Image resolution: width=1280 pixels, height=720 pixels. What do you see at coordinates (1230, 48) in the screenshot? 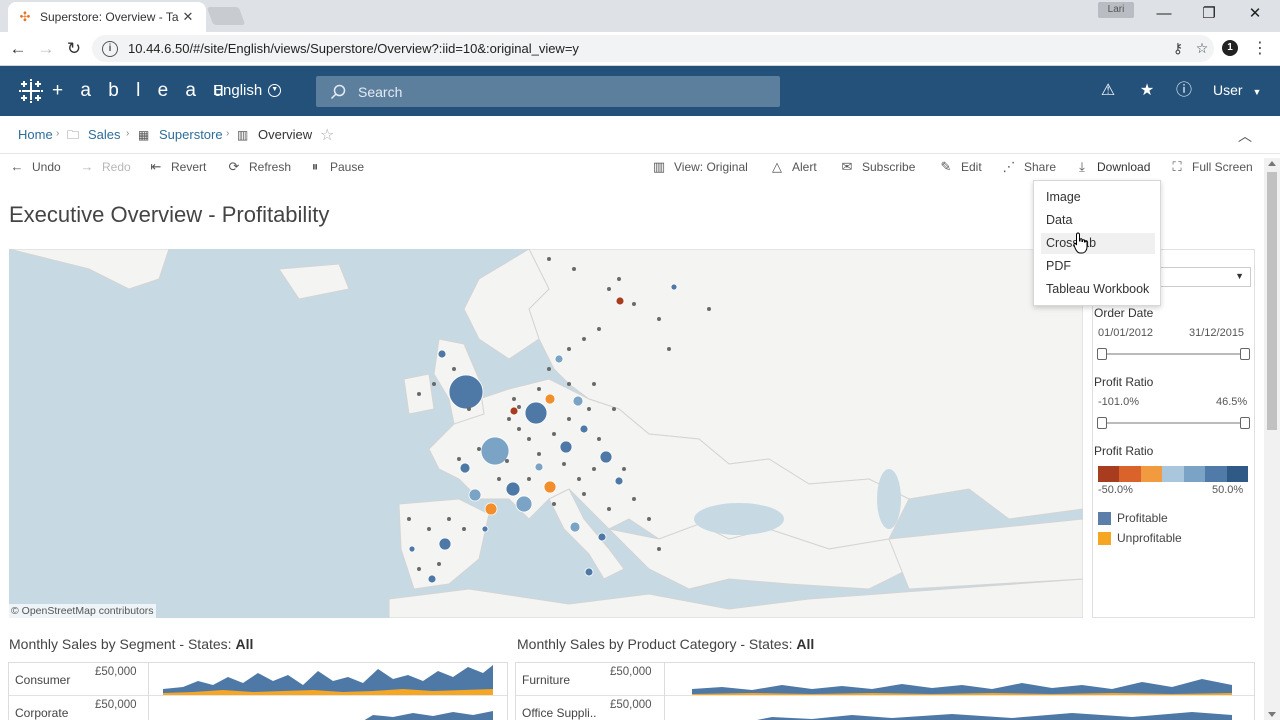
I see `extension-icon: 1` at bounding box center [1230, 48].